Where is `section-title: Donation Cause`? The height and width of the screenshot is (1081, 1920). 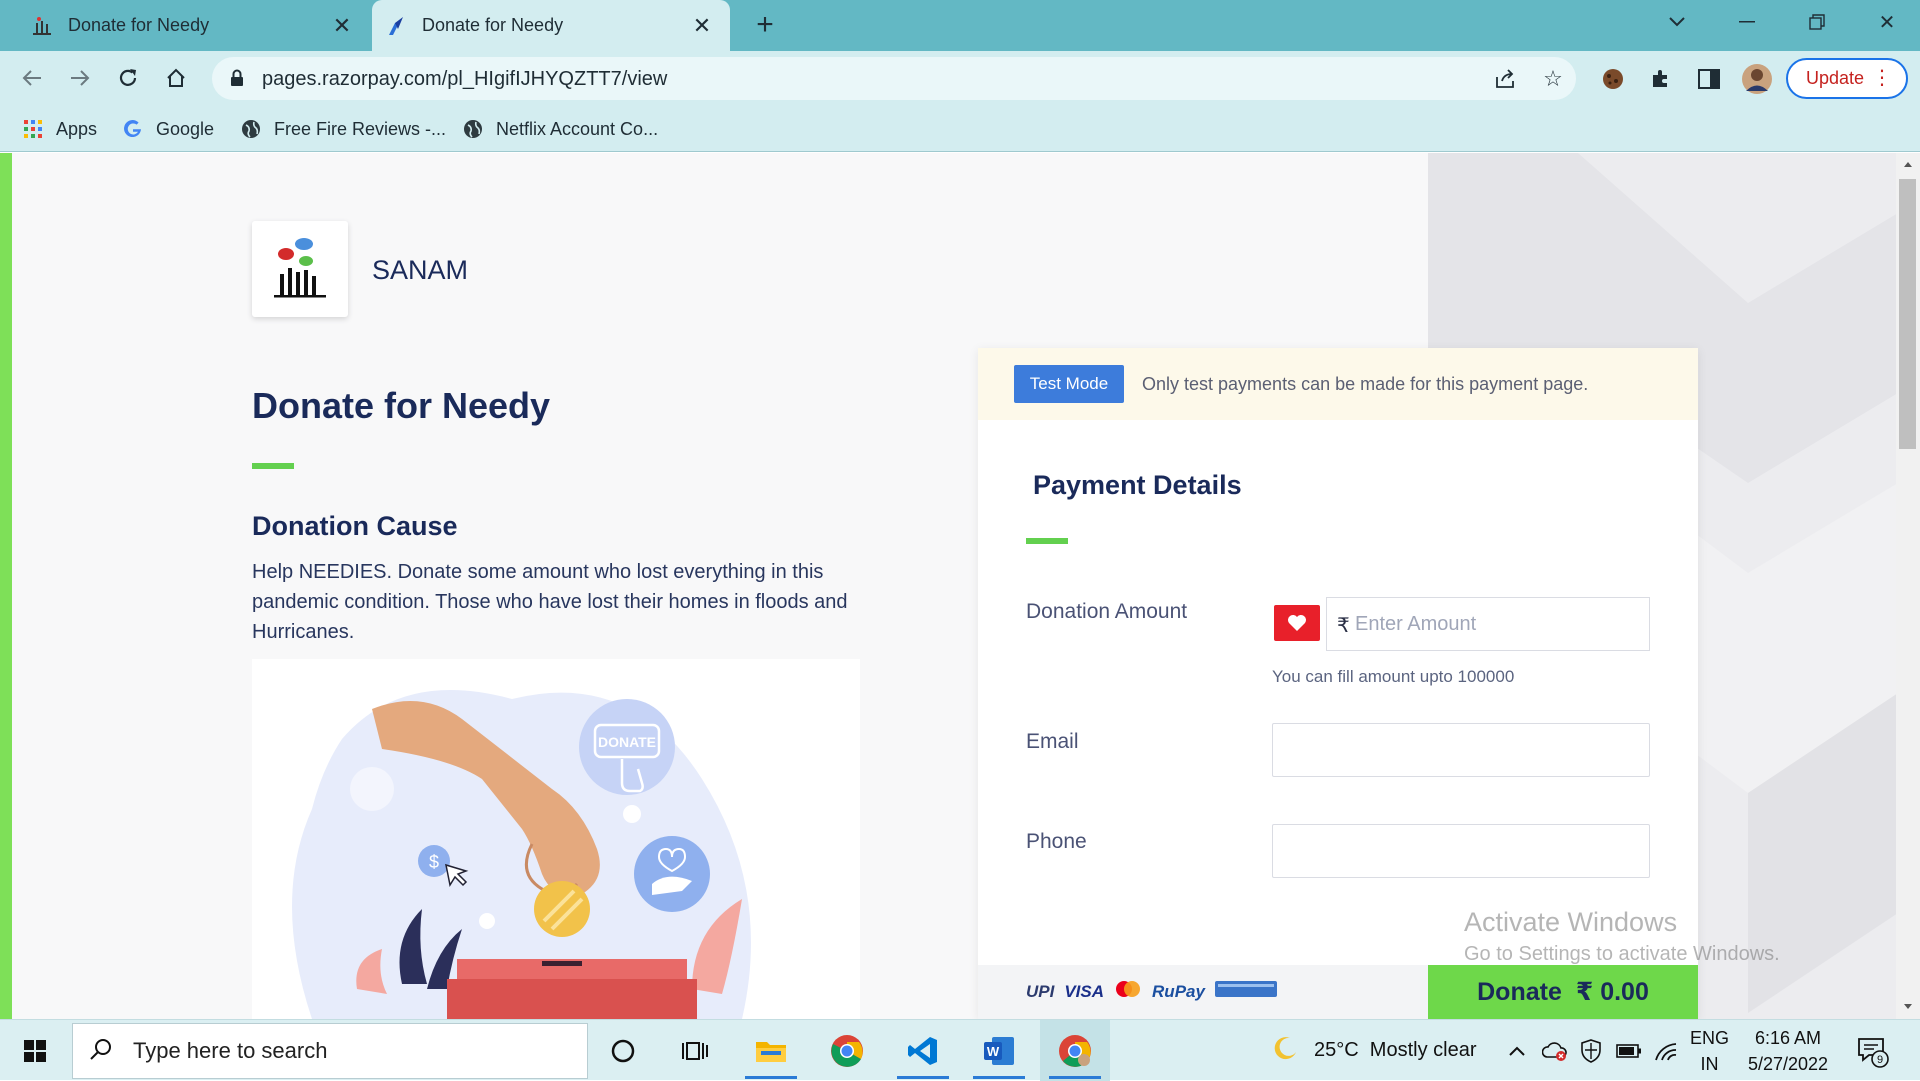
section-title: Donation Cause is located at coordinates (355, 526).